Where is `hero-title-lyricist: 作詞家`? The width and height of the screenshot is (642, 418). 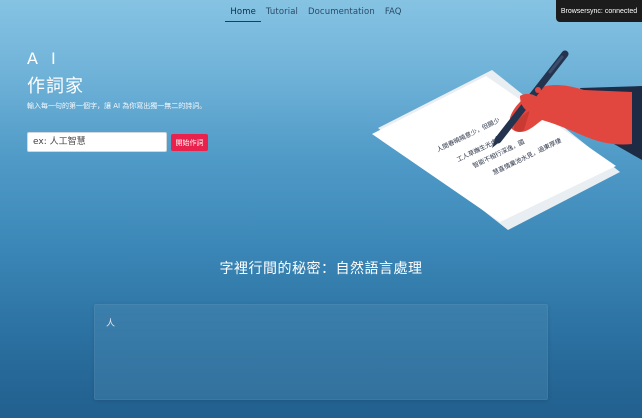
hero-title-lyricist: 作詞家 is located at coordinates (55, 86).